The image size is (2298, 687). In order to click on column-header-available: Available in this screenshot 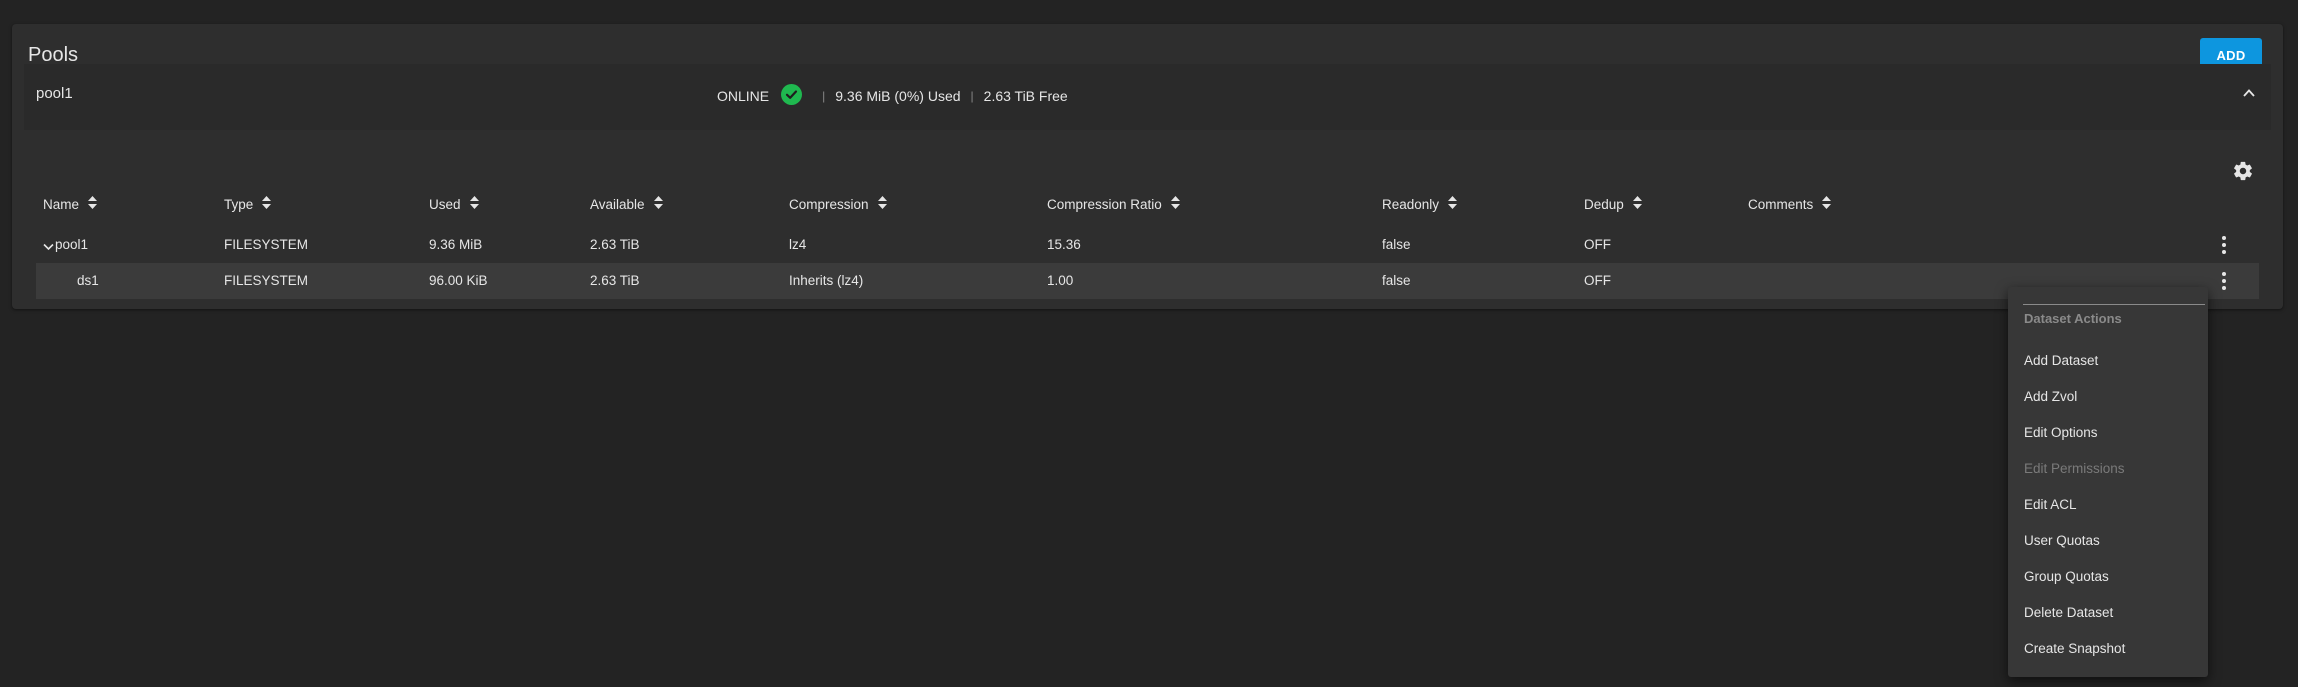, I will do `click(626, 204)`.